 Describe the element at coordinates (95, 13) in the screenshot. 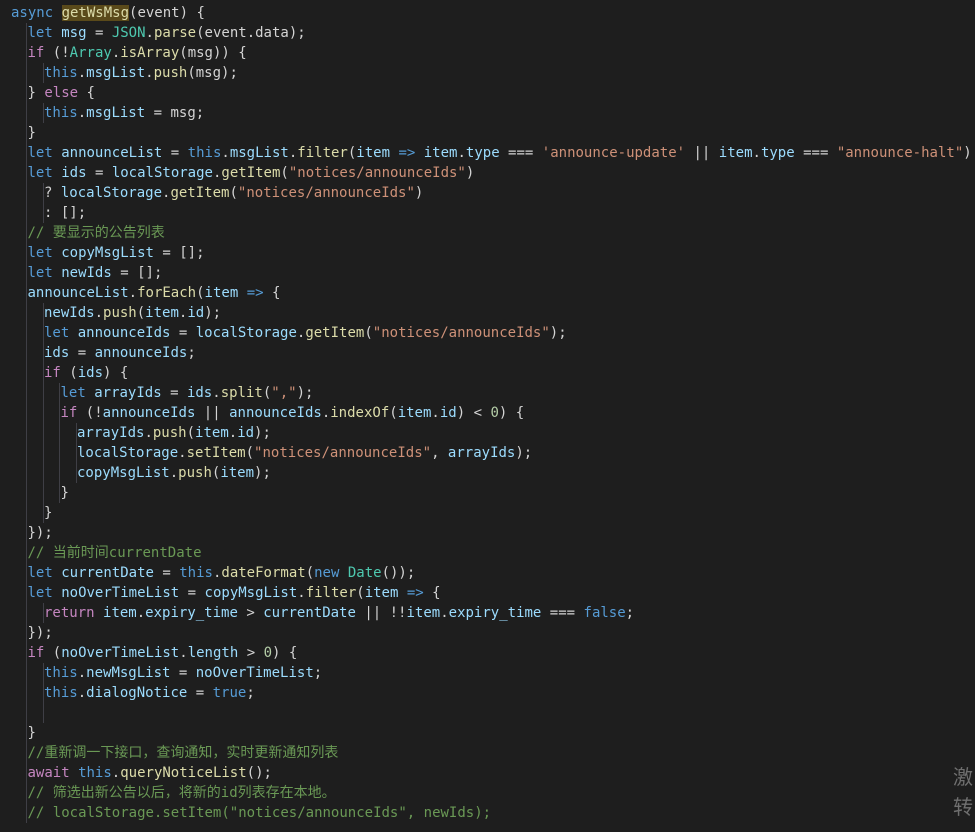

I see `code-token: getWsMsg` at that location.